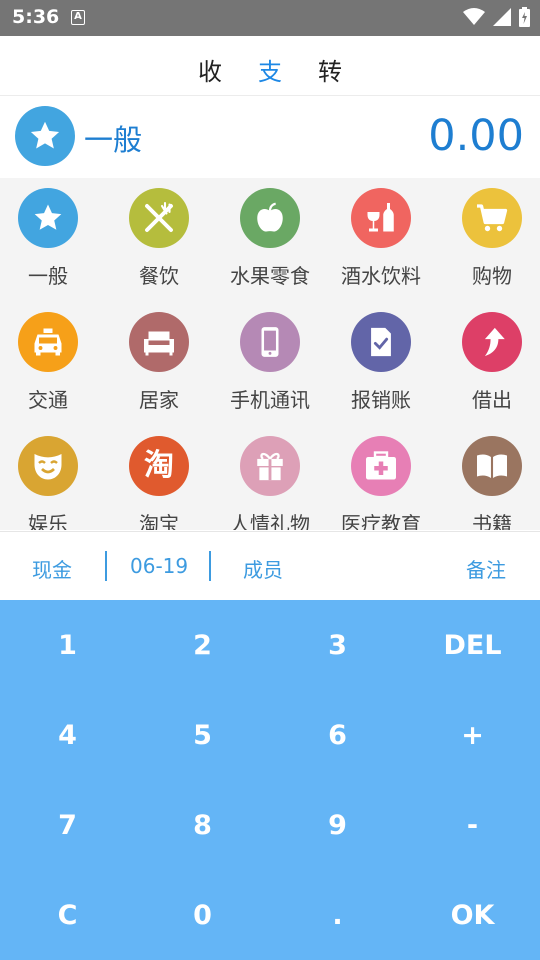 The height and width of the screenshot is (960, 540). I want to click on category-label: 书籍, so click(492, 521).